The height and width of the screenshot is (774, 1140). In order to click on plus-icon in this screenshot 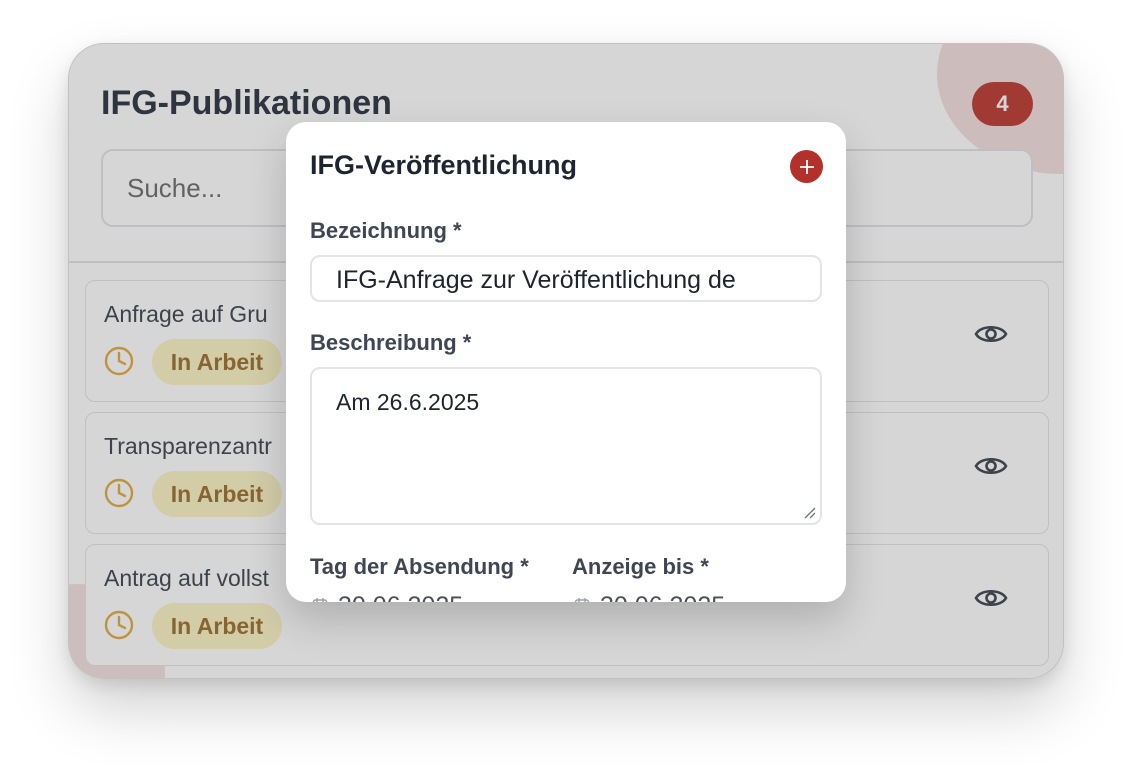, I will do `click(806, 166)`.